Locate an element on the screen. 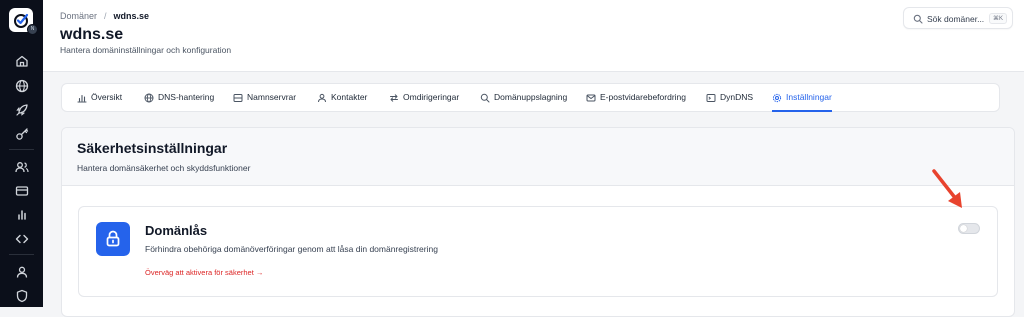 Image resolution: width=1024 pixels, height=317 pixels. toggle-knob is located at coordinates (963, 228).